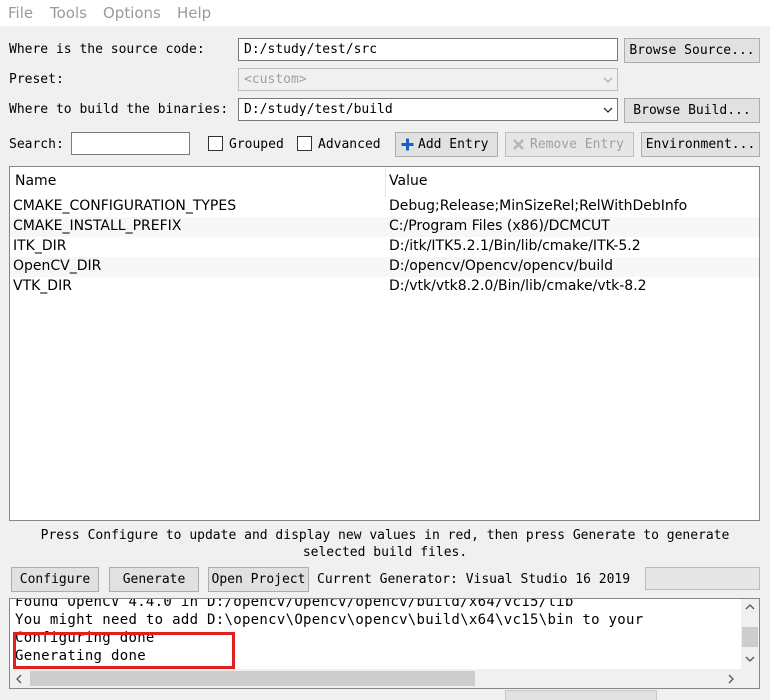  I want to click on row-name: ITK_DIR, so click(40, 246).